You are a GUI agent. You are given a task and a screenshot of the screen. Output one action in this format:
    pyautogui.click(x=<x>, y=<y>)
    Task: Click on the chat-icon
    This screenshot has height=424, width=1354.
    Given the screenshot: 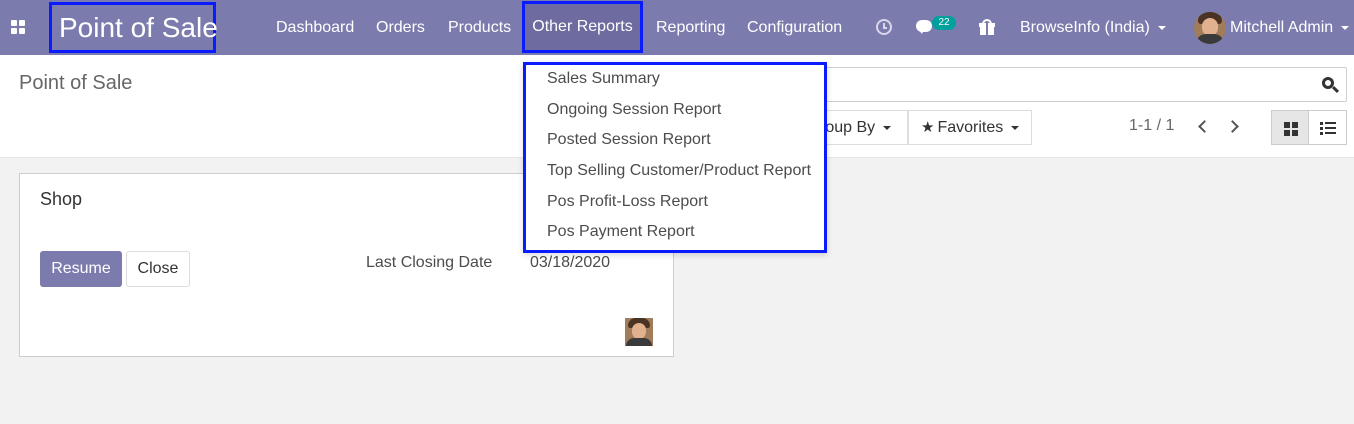 What is the action you would take?
    pyautogui.click(x=924, y=27)
    